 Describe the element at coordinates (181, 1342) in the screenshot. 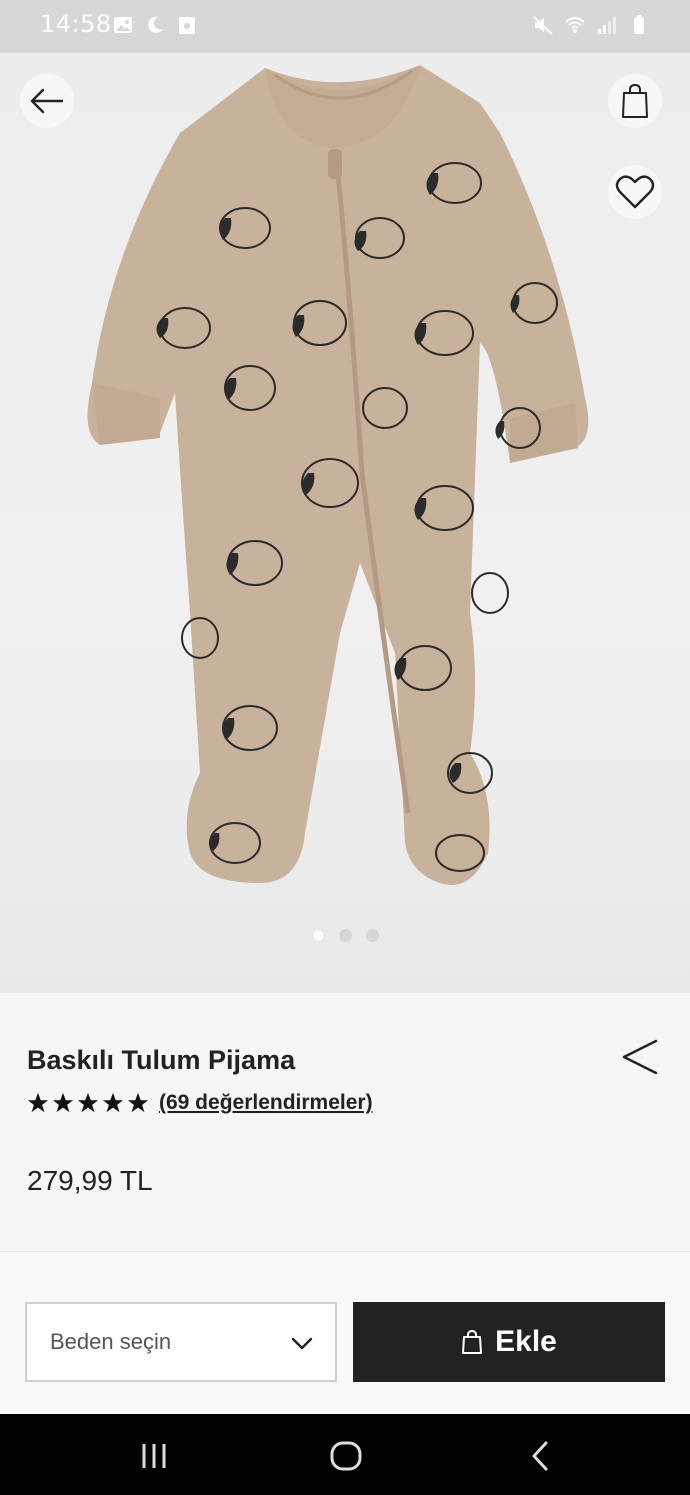

I see `size-select: Beden seçin` at that location.